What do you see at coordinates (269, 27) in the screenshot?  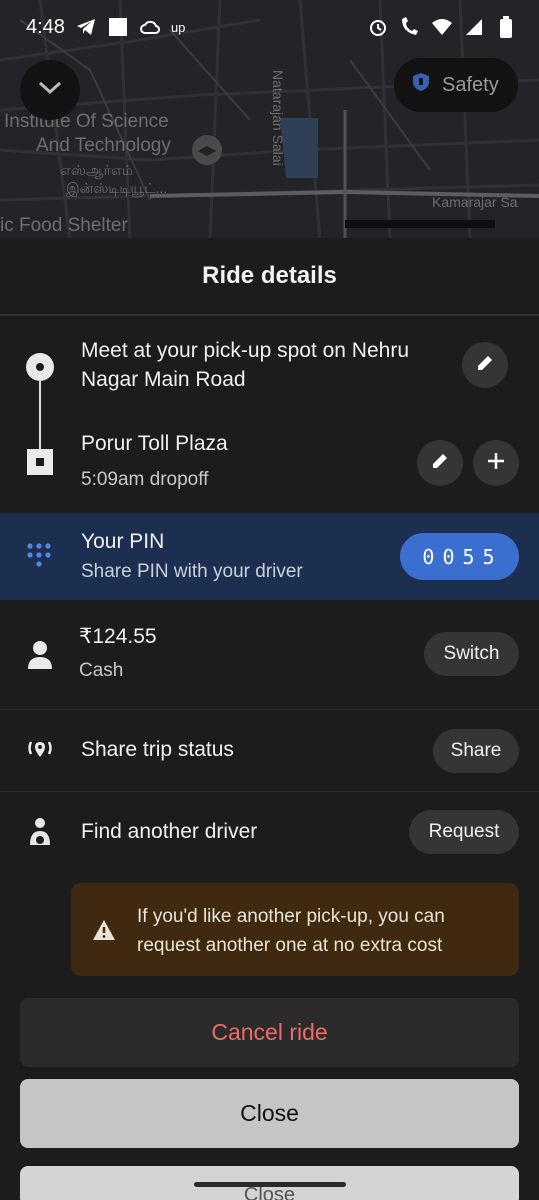 I see `status-bar: 4:48 up` at bounding box center [269, 27].